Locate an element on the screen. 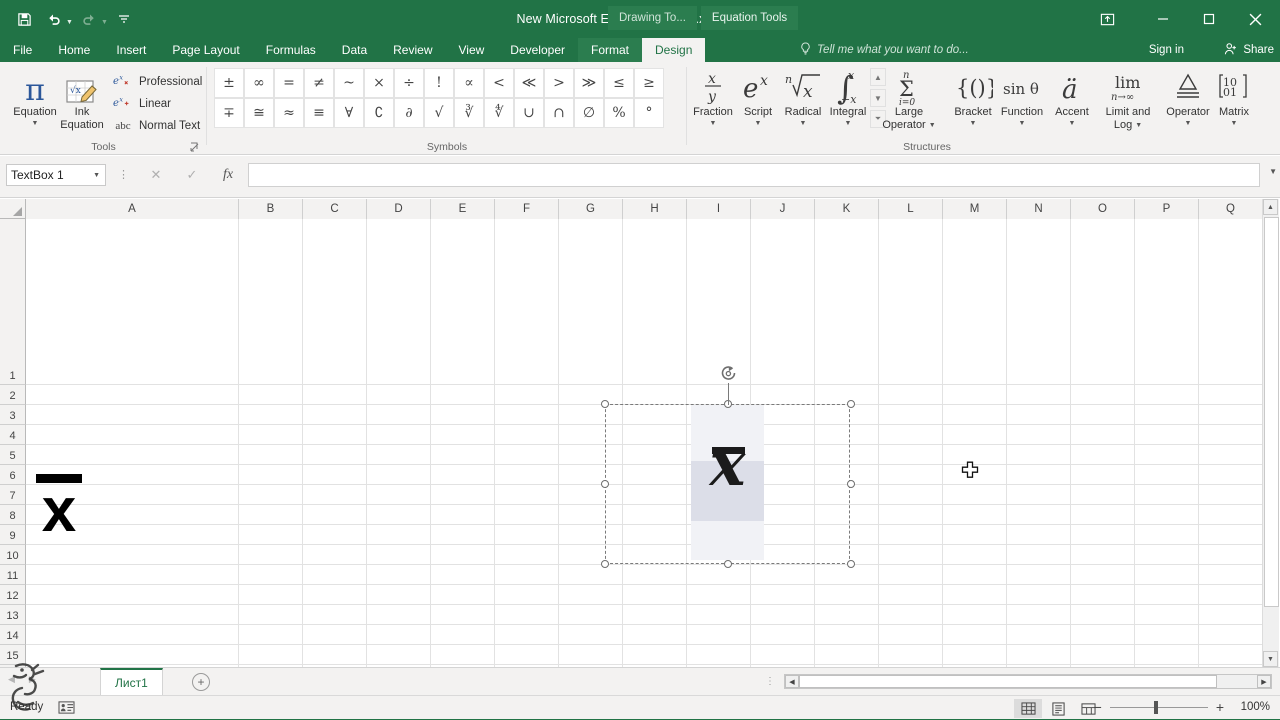 This screenshot has width=1280, height=720. cell-J2 is located at coordinates (783, 395).